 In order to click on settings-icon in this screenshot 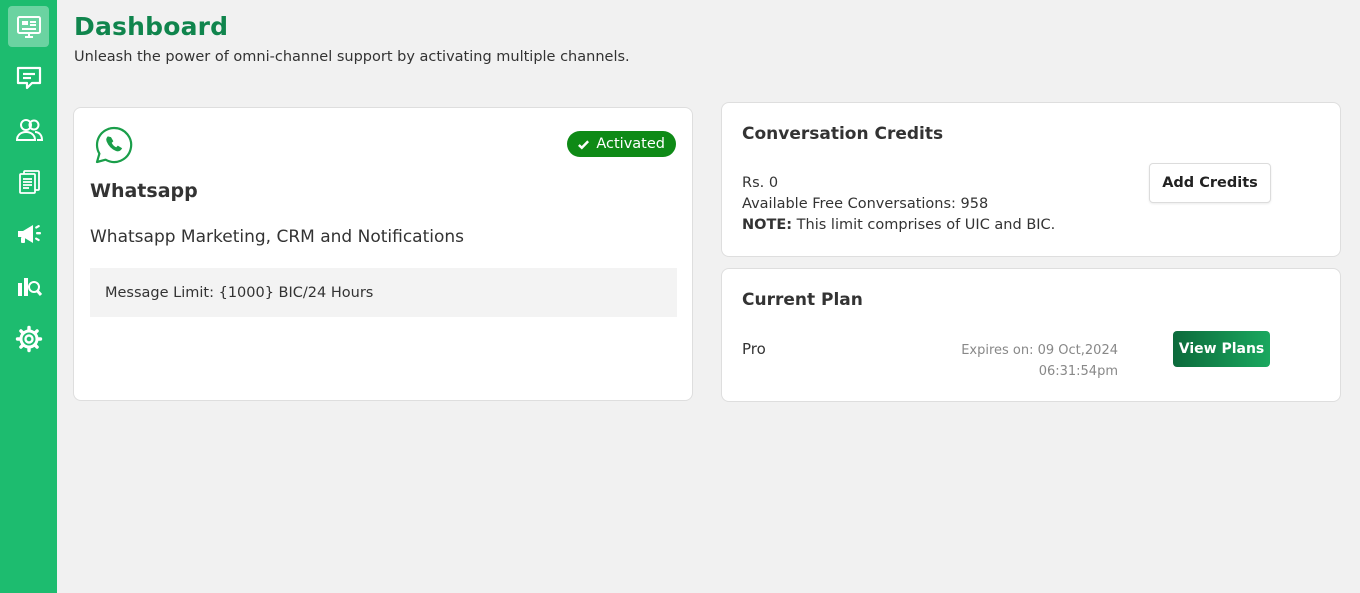, I will do `click(28, 338)`.